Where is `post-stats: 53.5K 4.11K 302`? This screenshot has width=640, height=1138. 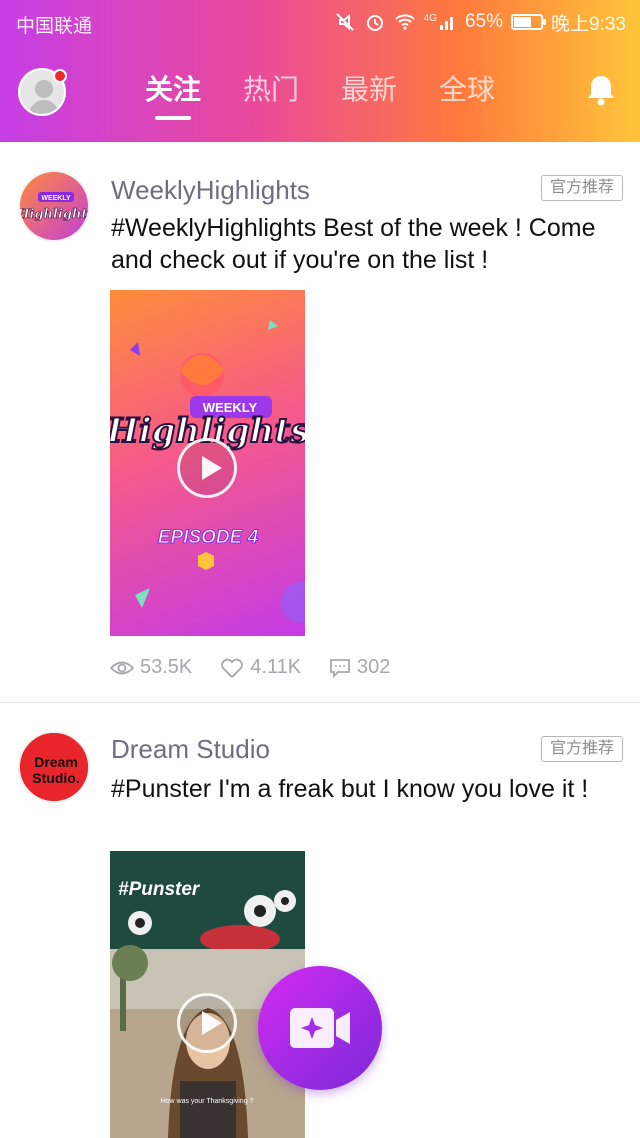
post-stats: 53.5K 4.11K 302 is located at coordinates (250, 667).